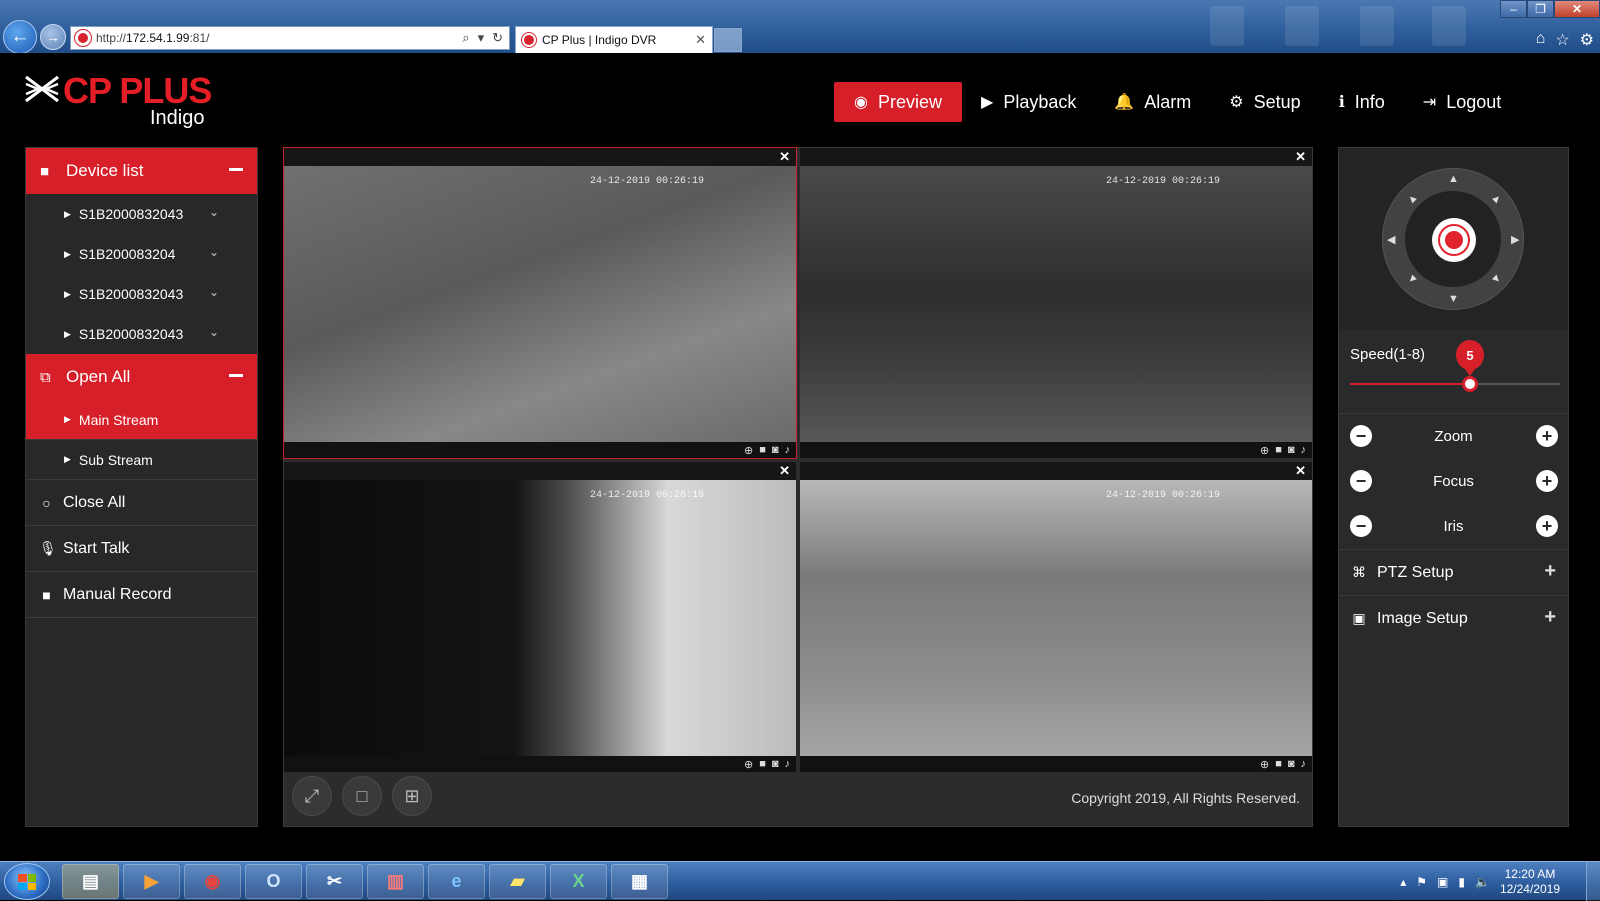  I want to click on arrow-up-icon: ▲, so click(1453, 179).